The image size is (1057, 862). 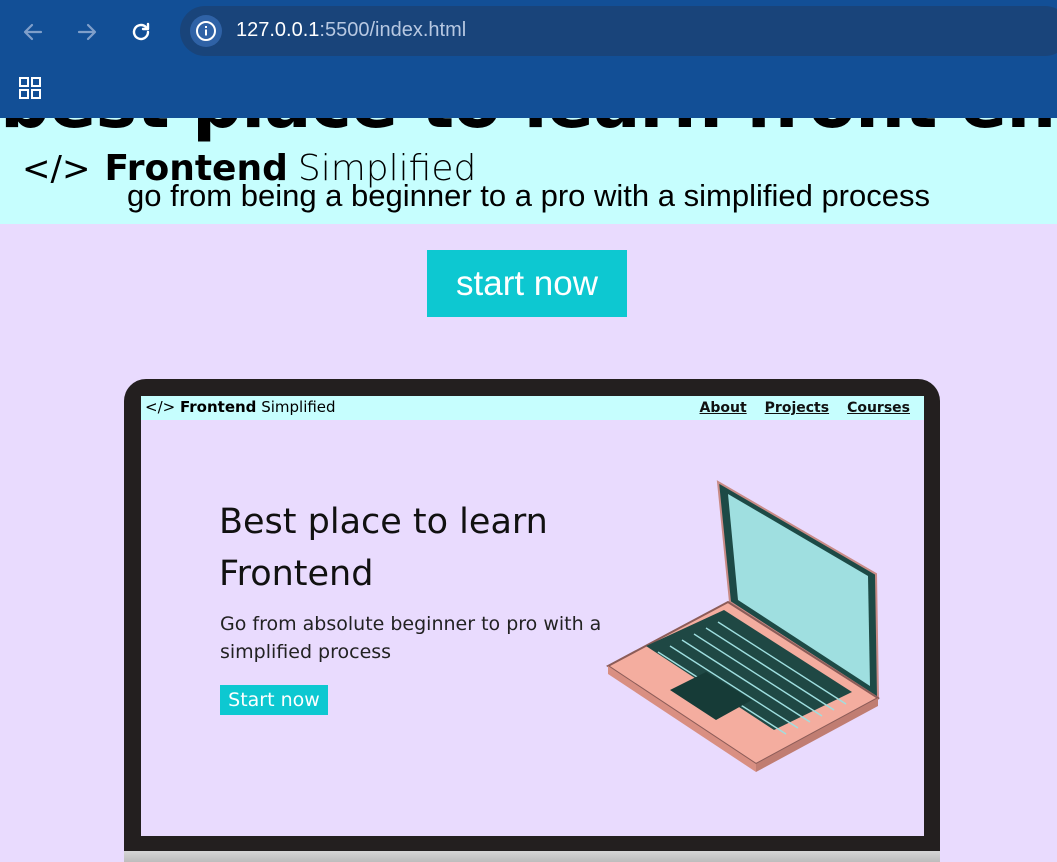 I want to click on info-icon, so click(x=206, y=31).